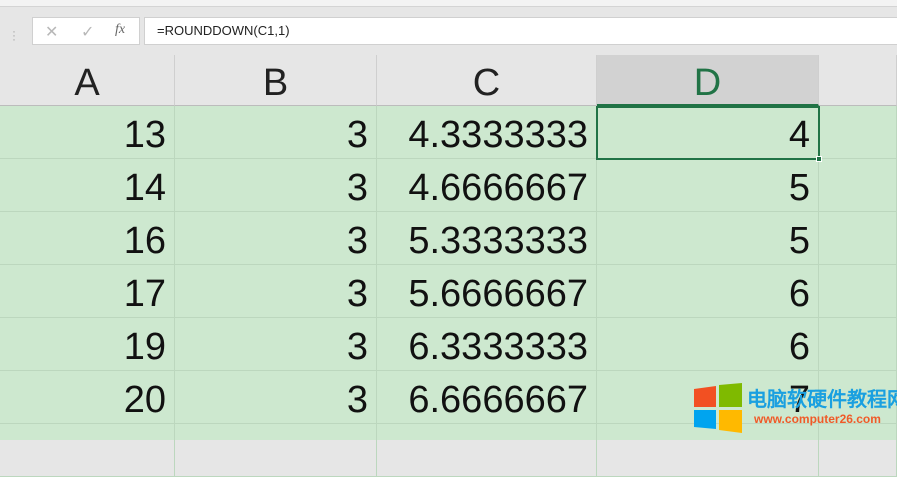 Image resolution: width=897 pixels, height=477 pixels. I want to click on grip-icon: · · ·, so click(14, 35).